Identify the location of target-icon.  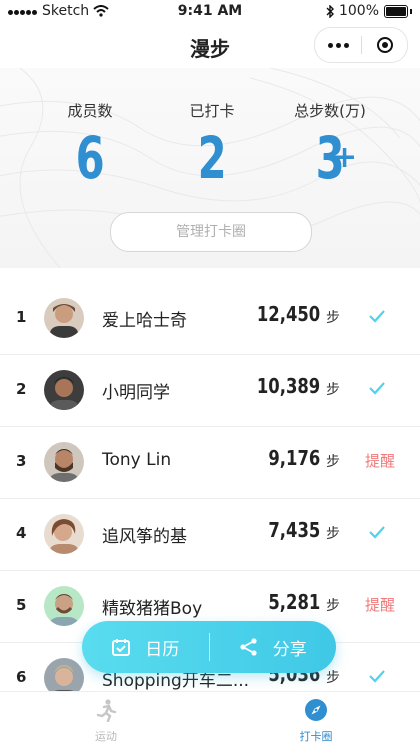
(384, 45).